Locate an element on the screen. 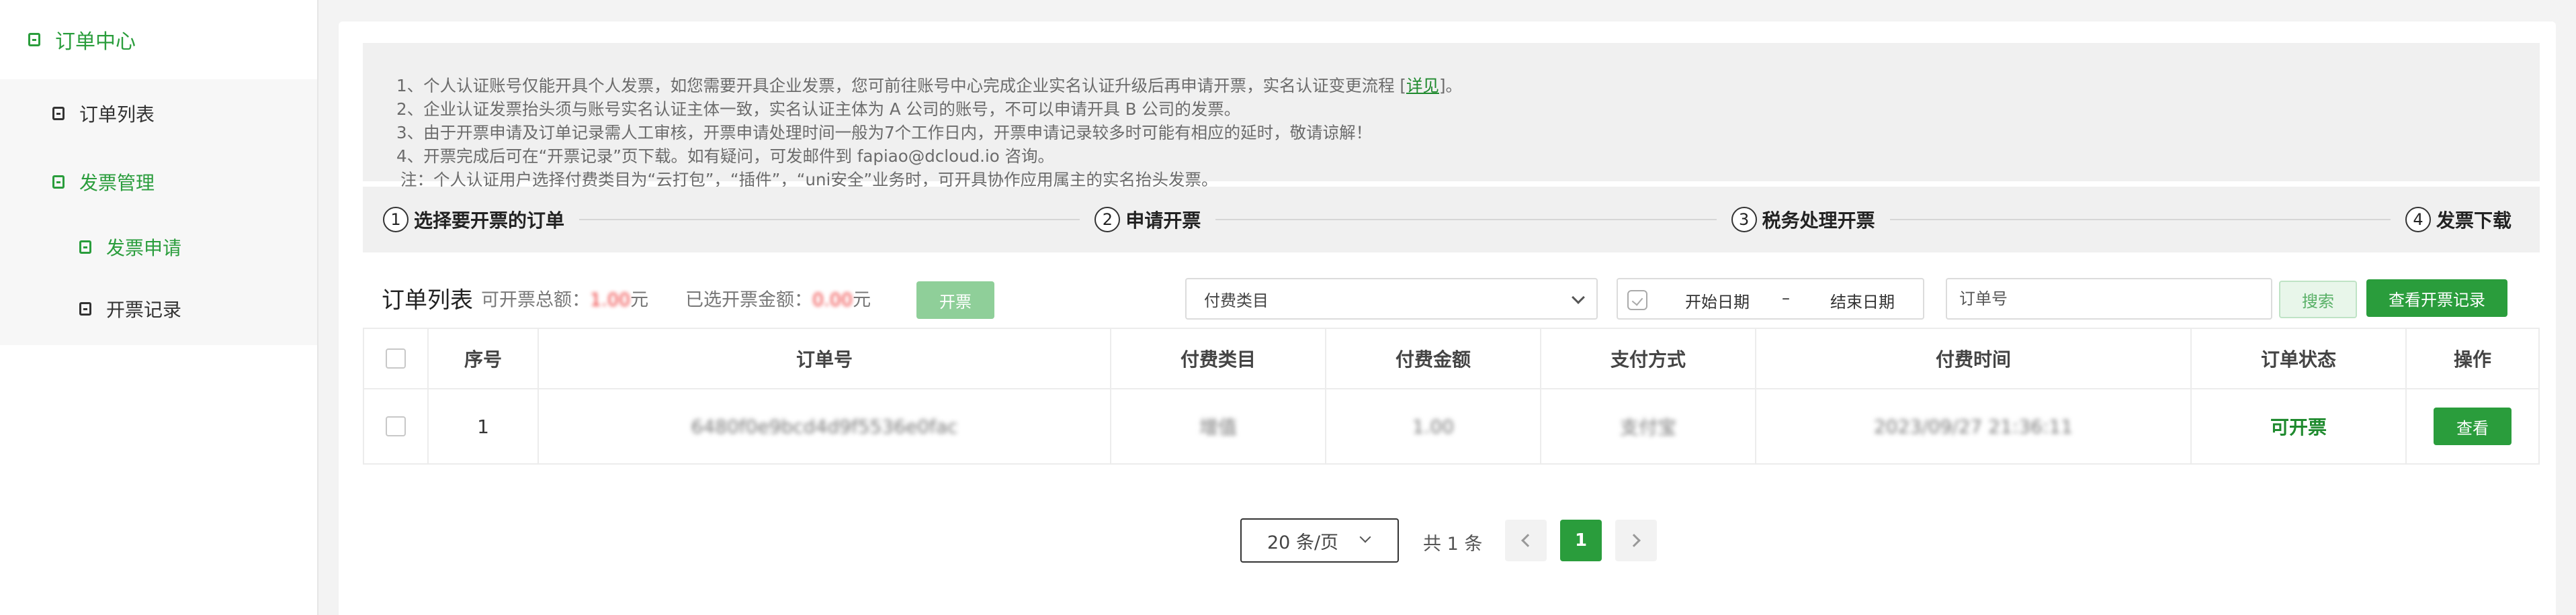  sidebar-group-label: 订单中心 is located at coordinates (95, 42).